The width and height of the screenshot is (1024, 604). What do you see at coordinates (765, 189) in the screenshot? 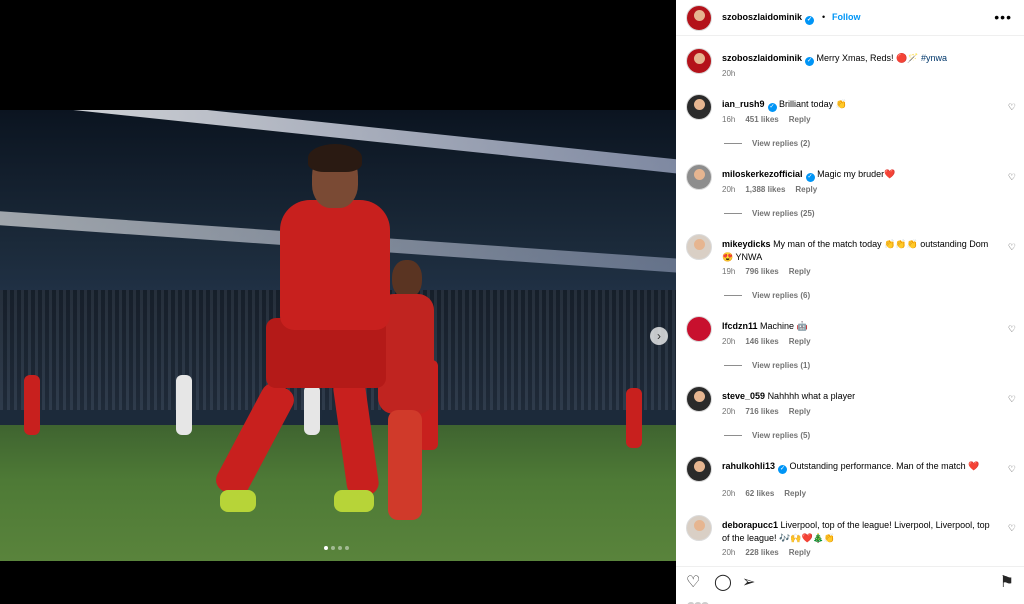
I see `comment-likes: 1,388 likes` at bounding box center [765, 189].